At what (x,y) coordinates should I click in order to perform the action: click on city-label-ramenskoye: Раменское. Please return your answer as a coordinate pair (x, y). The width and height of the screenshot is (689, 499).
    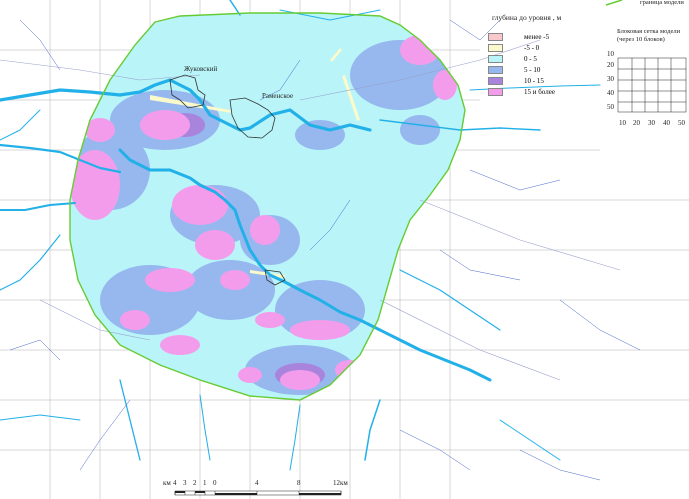
    Looking at the image, I should click on (278, 96).